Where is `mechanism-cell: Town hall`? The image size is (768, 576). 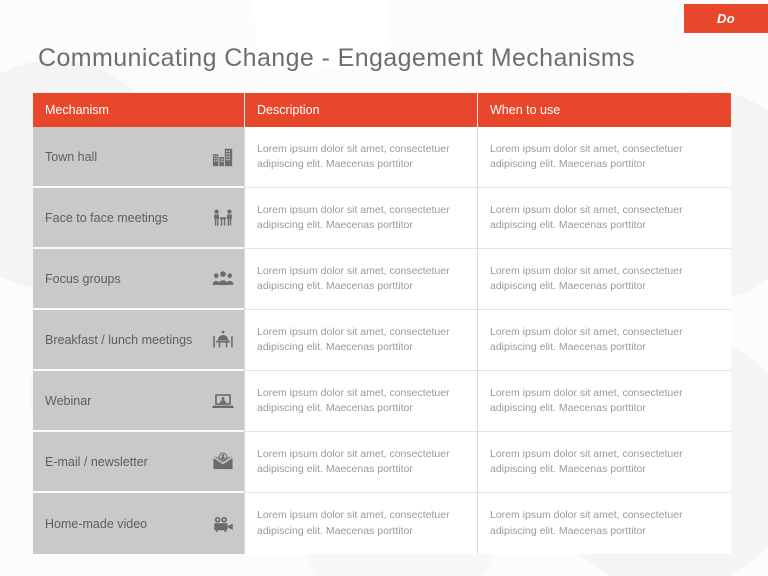
mechanism-cell: Town hall is located at coordinates (138, 157).